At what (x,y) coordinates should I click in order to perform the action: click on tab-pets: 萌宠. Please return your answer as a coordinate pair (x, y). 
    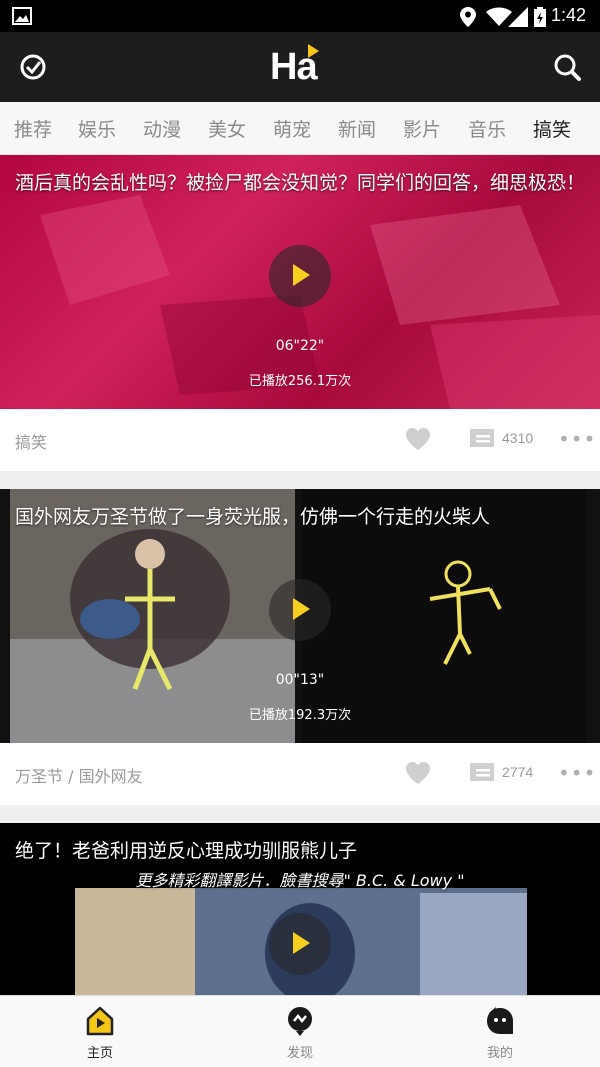
    Looking at the image, I should click on (292, 128).